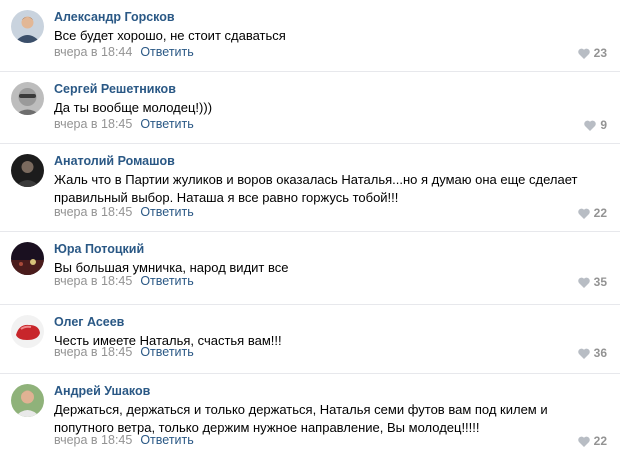 Image resolution: width=620 pixels, height=455 pixels. Describe the element at coordinates (600, 282) in the screenshot. I see `like-count: 35` at that location.